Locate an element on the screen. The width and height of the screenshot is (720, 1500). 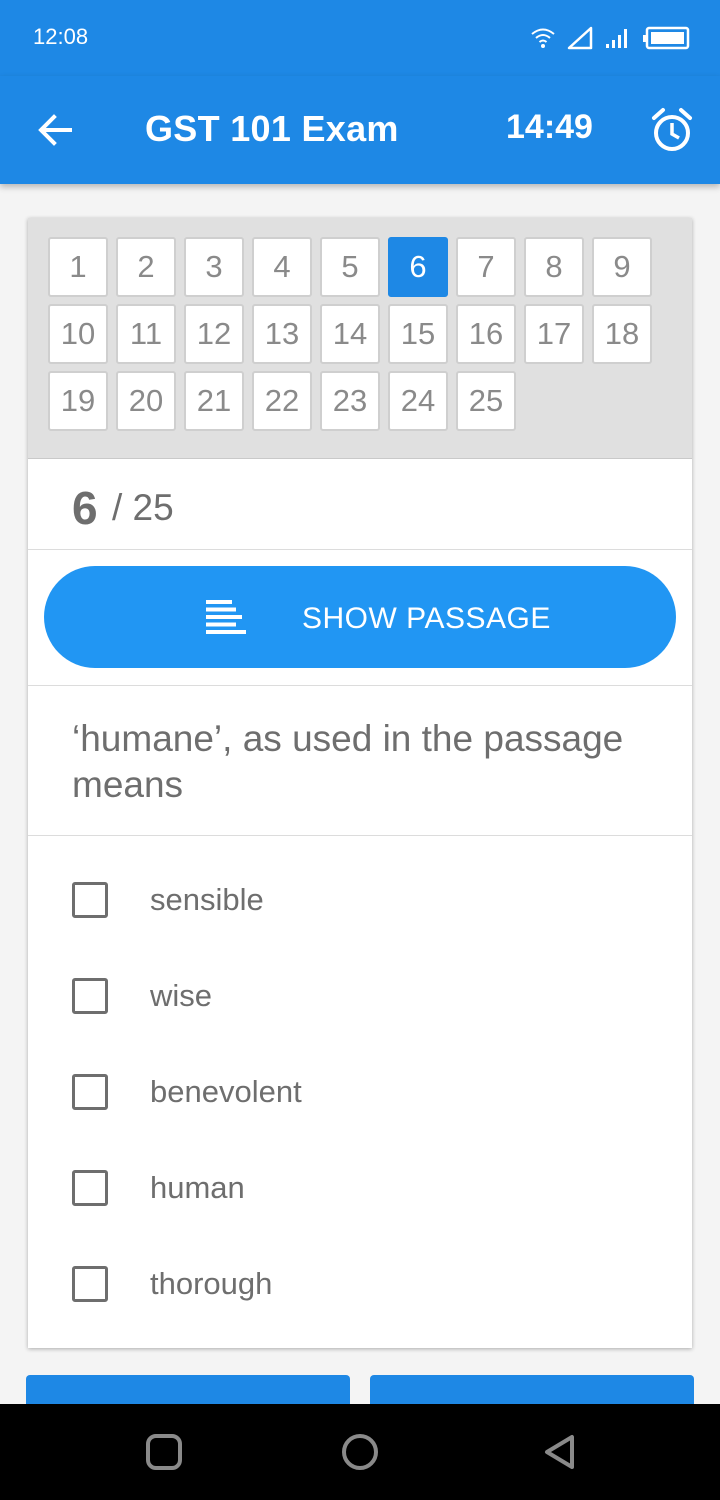
question-number-20: 20 is located at coordinates (146, 401).